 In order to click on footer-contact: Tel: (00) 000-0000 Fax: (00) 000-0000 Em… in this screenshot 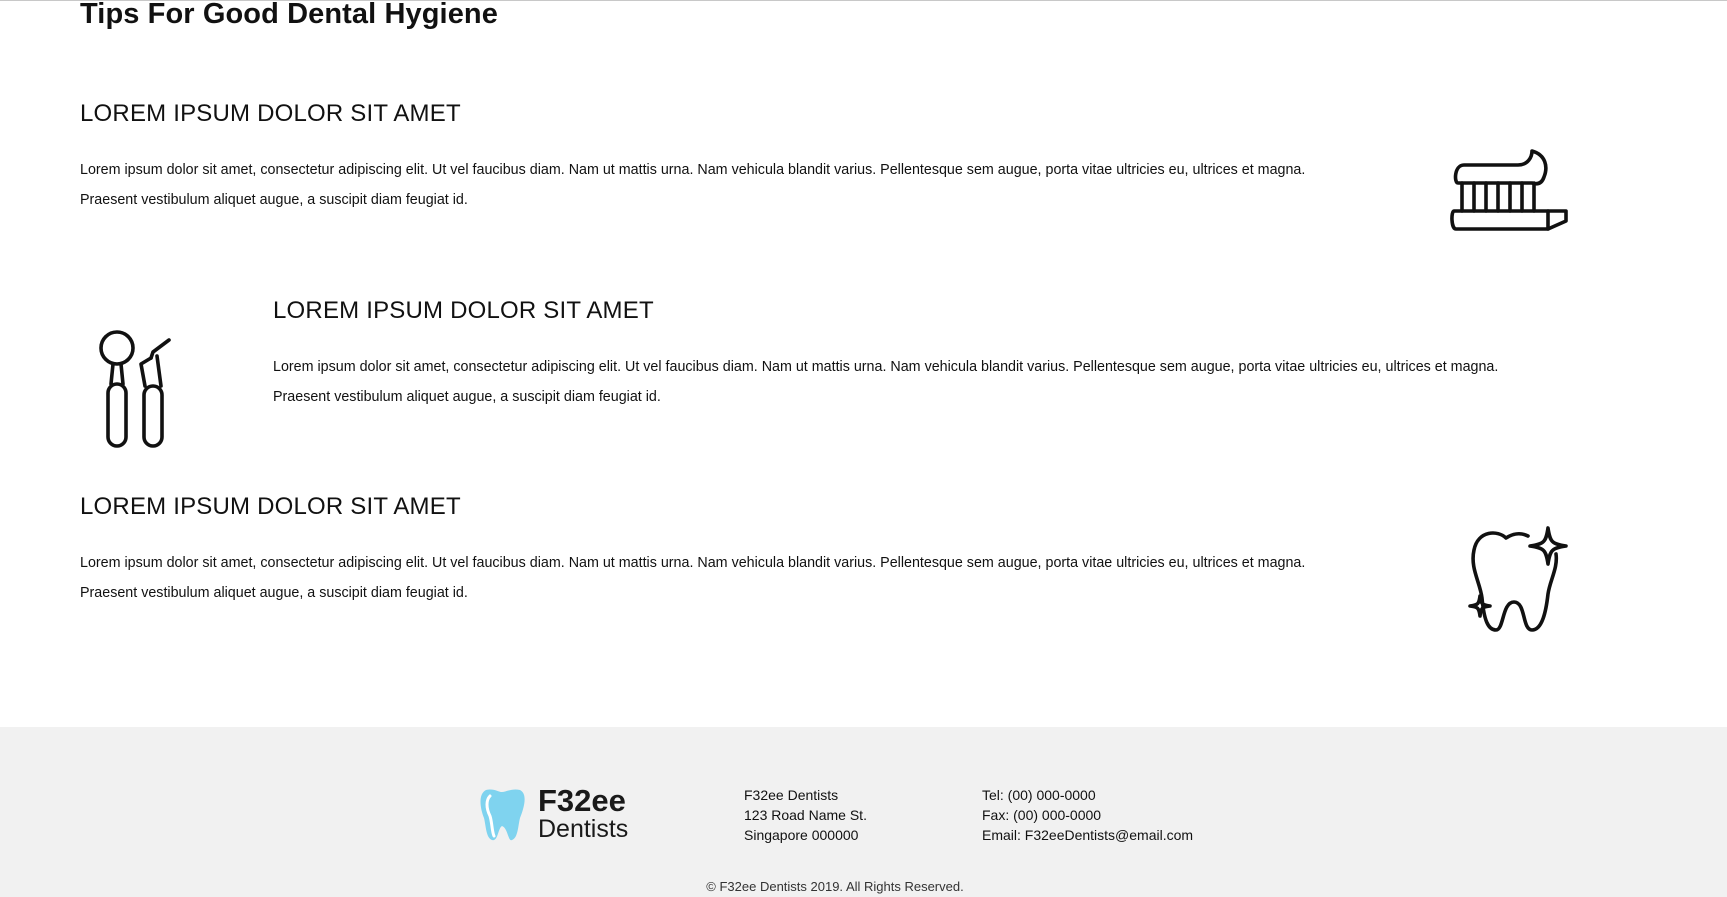, I will do `click(1087, 815)`.